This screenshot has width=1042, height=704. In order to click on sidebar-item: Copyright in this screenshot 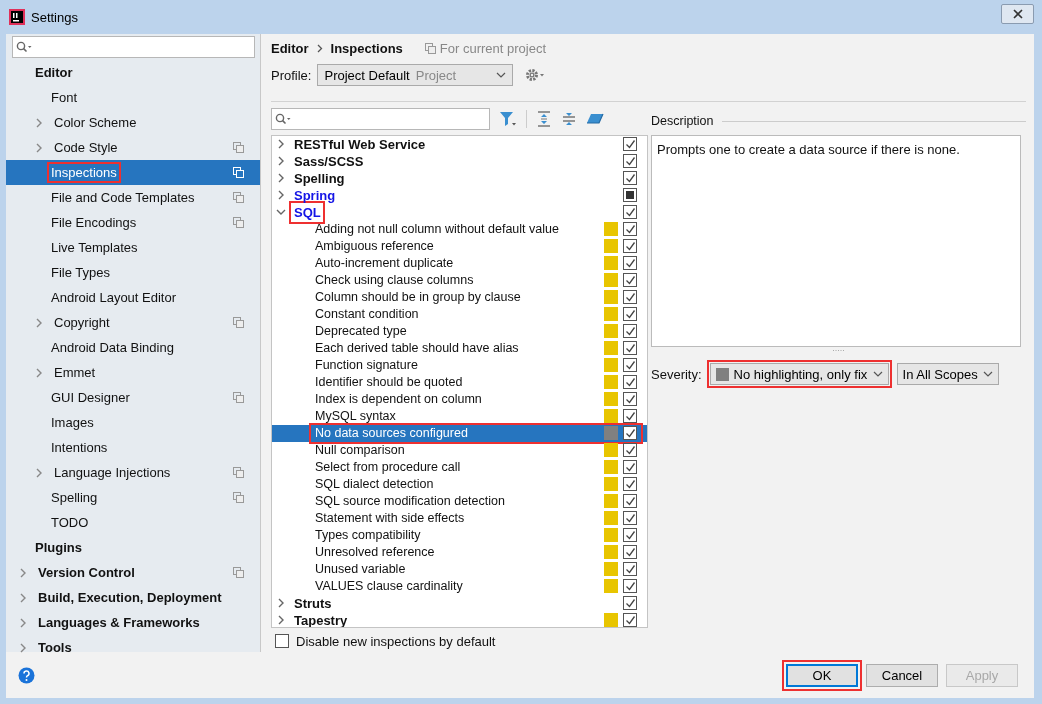, I will do `click(82, 322)`.